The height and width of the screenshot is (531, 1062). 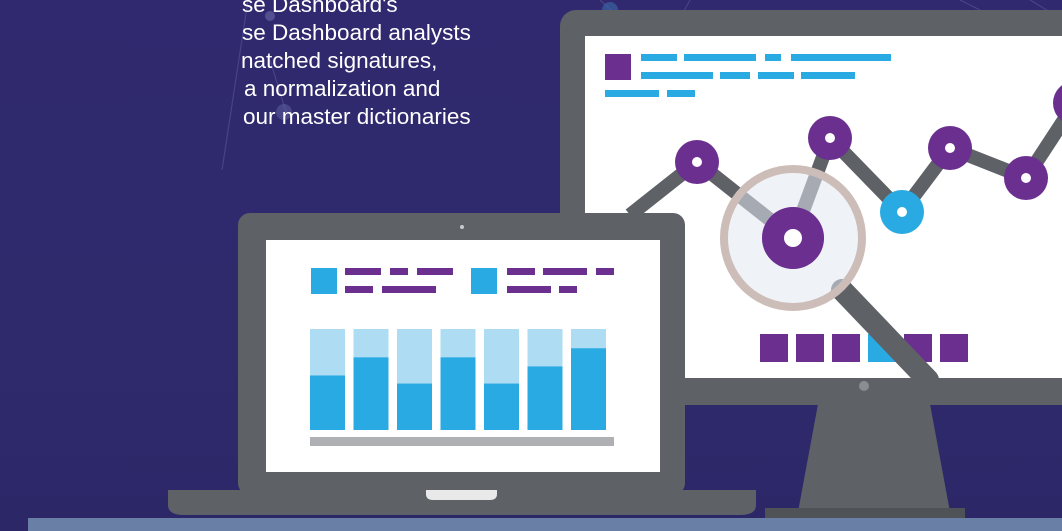 What do you see at coordinates (462, 227) in the screenshot?
I see `laptop-camera` at bounding box center [462, 227].